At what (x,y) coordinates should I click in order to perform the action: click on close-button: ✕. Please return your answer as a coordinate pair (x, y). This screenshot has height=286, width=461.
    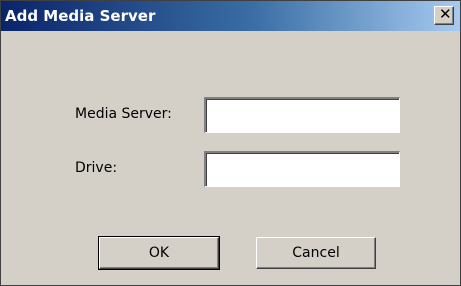
    Looking at the image, I should click on (444, 15).